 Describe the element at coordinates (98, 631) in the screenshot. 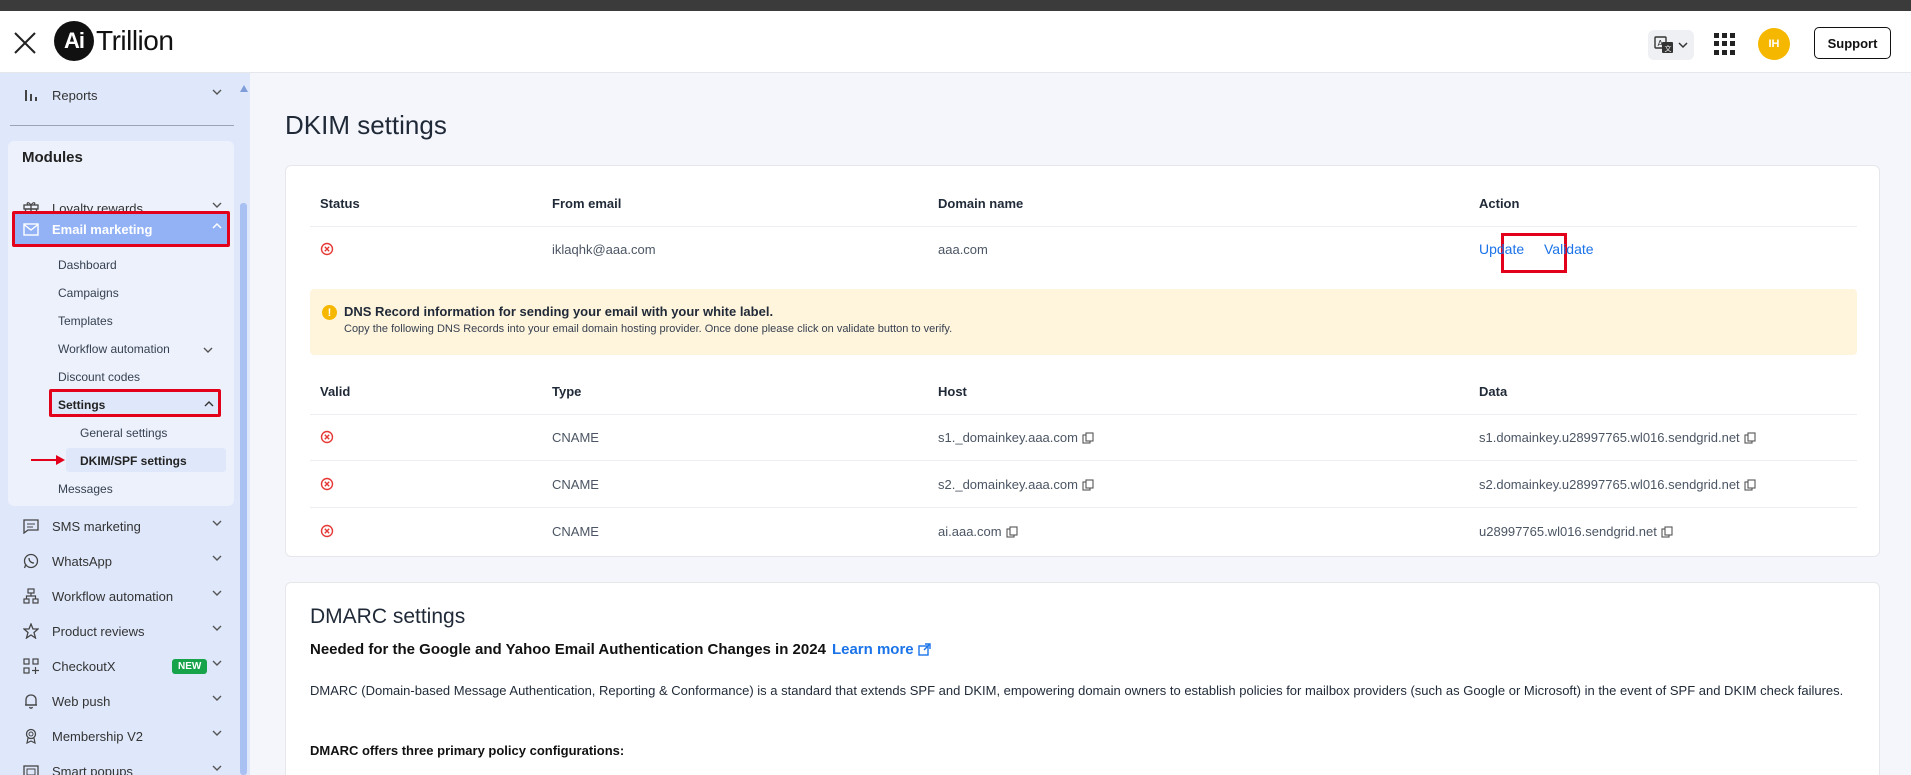

I see `sidebar-item-label: Product reviews` at that location.